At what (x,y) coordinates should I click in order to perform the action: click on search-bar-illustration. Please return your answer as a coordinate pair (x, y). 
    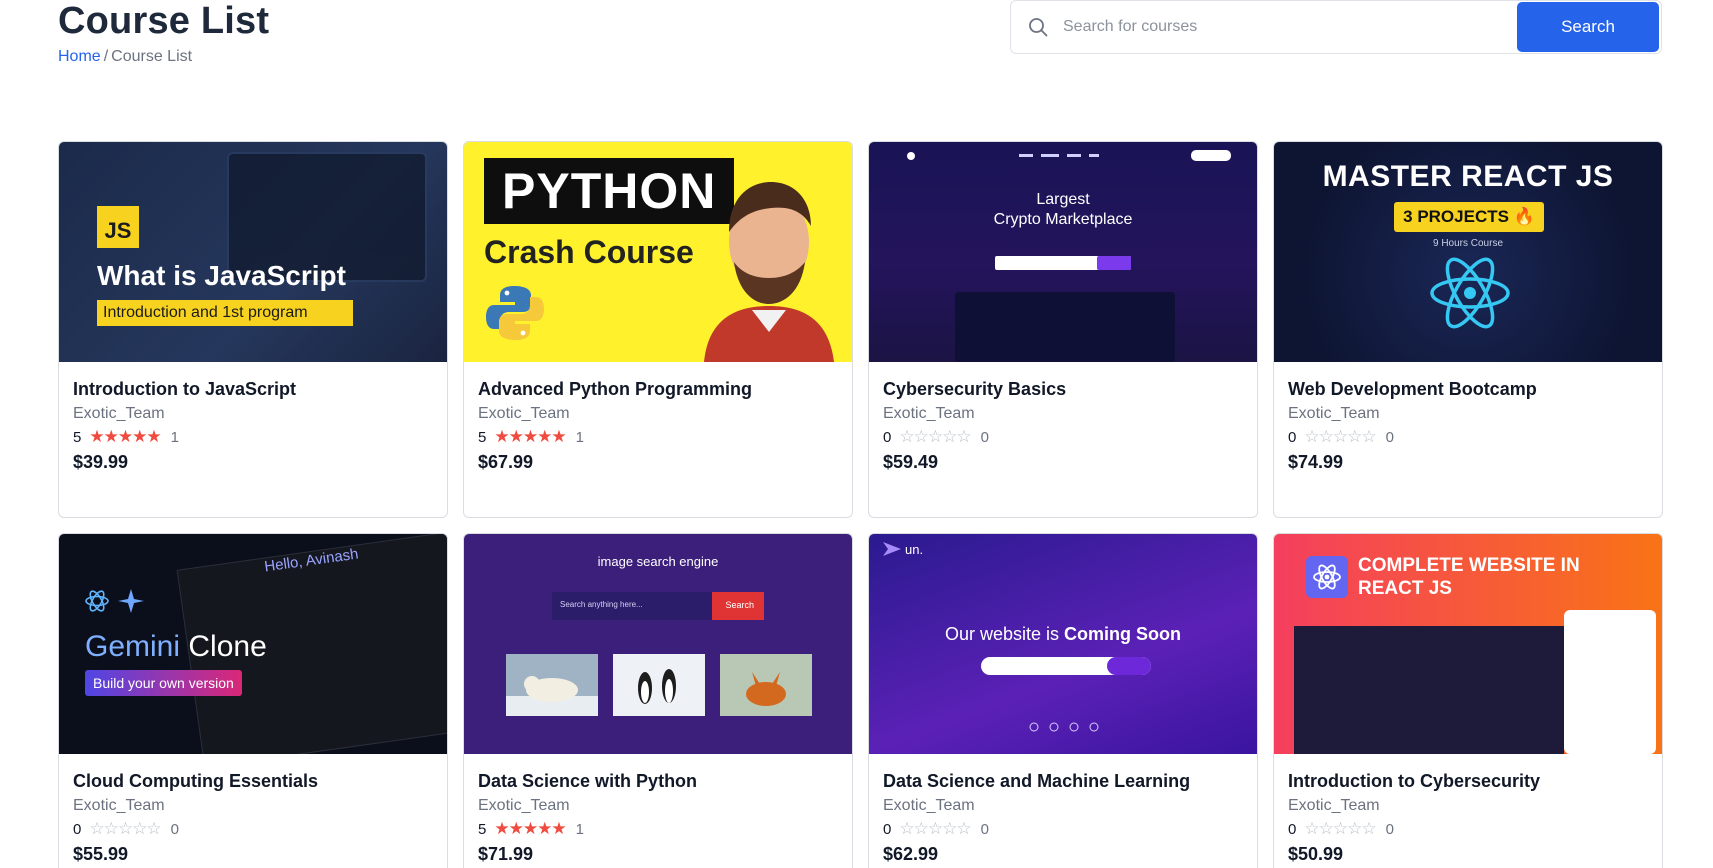
    Looking at the image, I should click on (1063, 263).